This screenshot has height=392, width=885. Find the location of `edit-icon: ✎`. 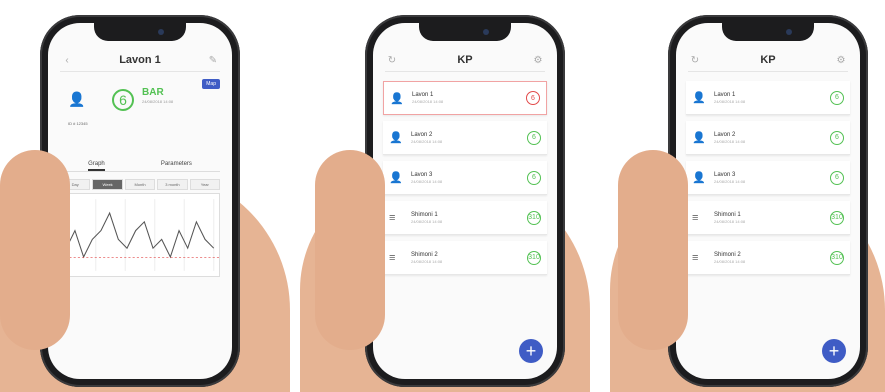

edit-icon: ✎ is located at coordinates (213, 60).